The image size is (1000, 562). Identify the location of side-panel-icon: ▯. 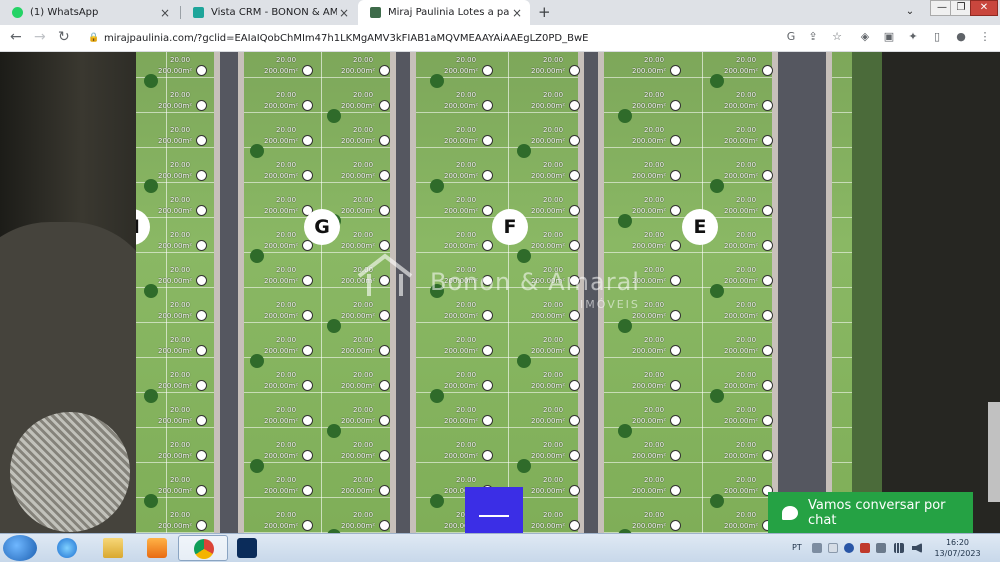
(937, 37).